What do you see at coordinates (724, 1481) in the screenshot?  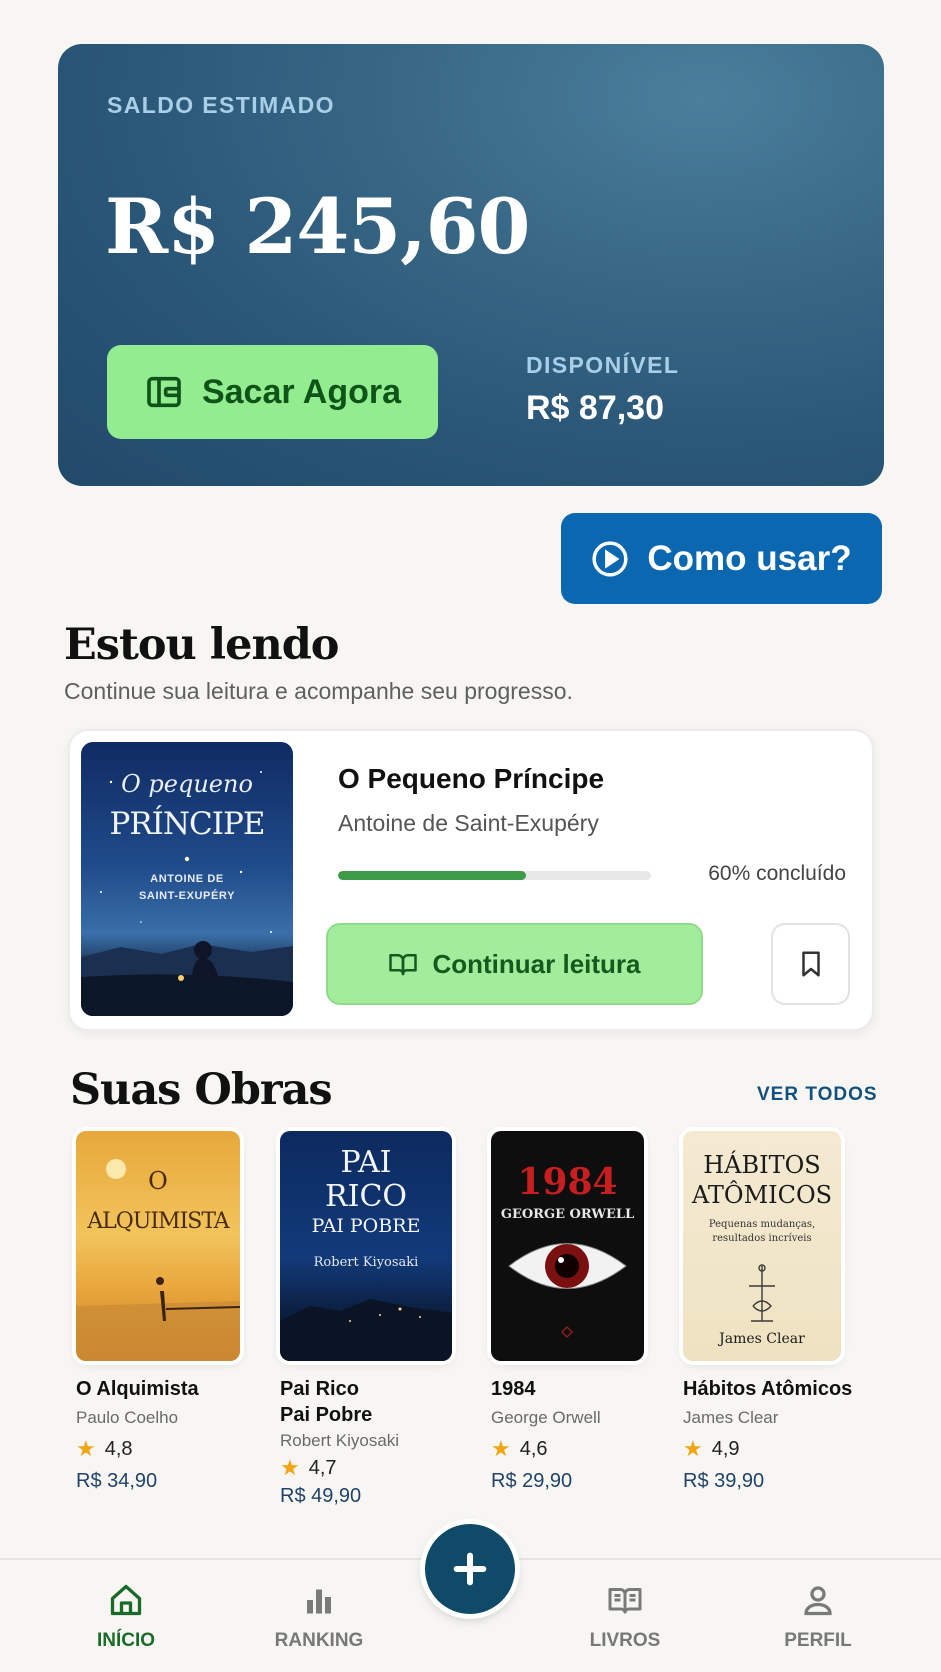 I see `book-price: R$ 39,90` at bounding box center [724, 1481].